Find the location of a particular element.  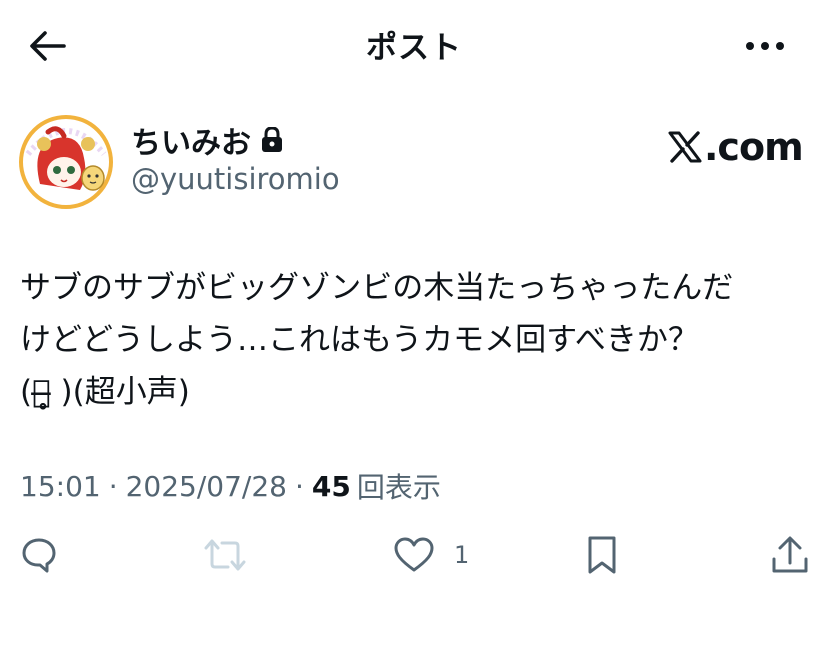

bookmark-button is located at coordinates (602, 555).